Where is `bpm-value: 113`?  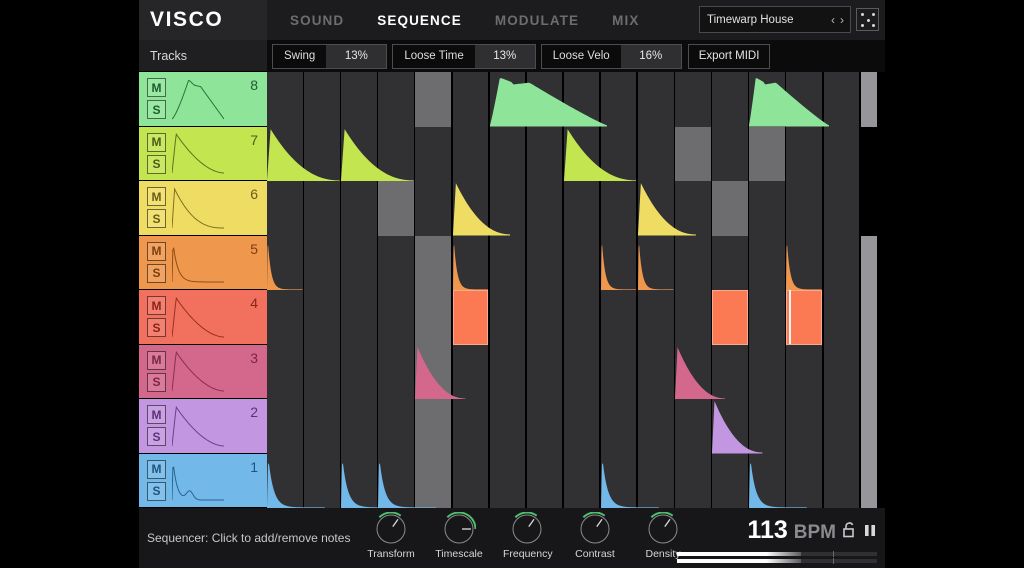 bpm-value: 113 is located at coordinates (767, 530).